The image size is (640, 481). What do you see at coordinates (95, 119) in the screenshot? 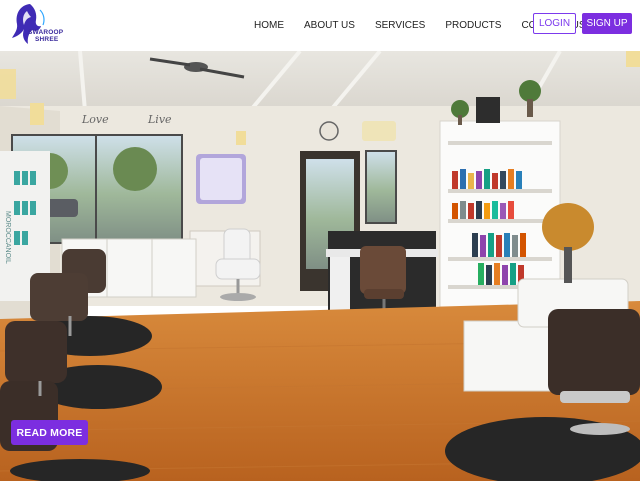
I see `wall-text-love: Love` at bounding box center [95, 119].